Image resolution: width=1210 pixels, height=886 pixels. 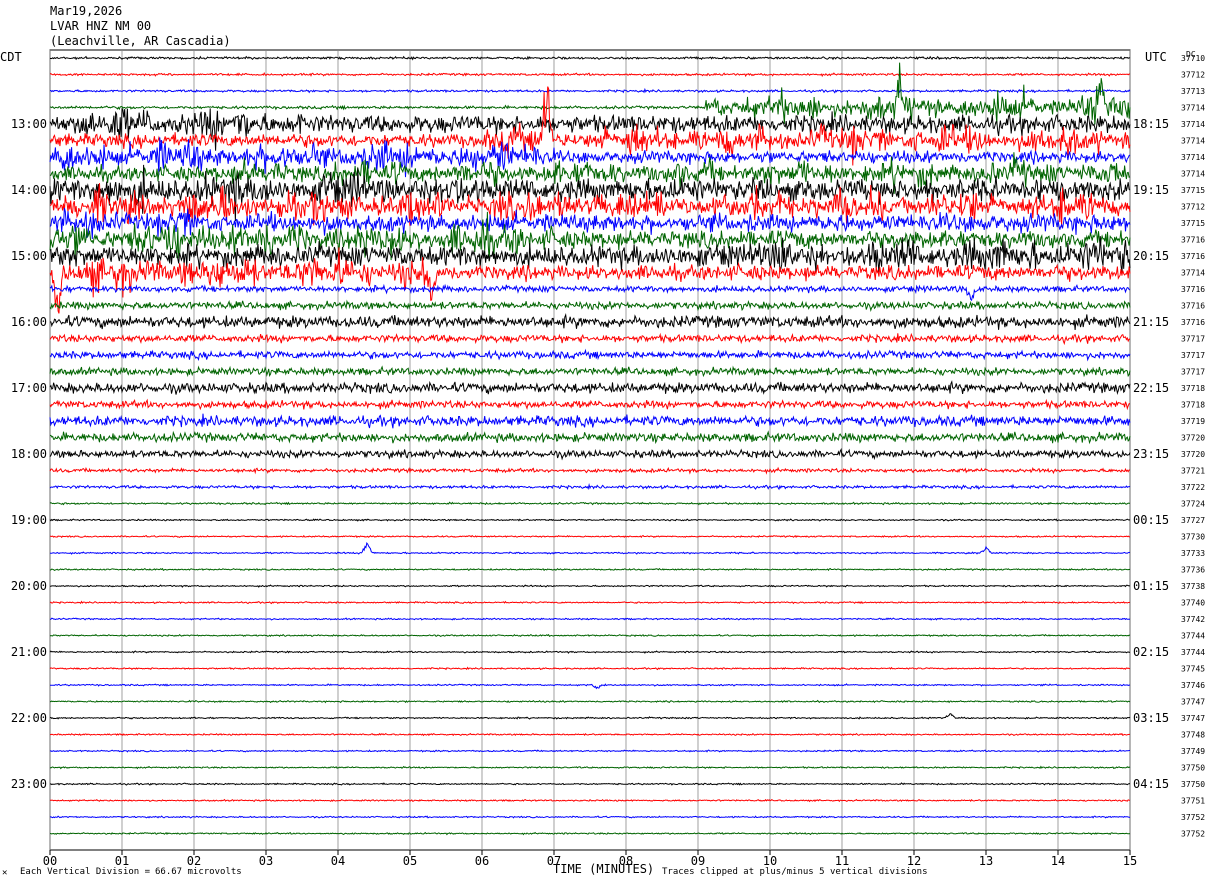 What do you see at coordinates (122, 861) in the screenshot?
I see `x-tick-label: 01` at bounding box center [122, 861].